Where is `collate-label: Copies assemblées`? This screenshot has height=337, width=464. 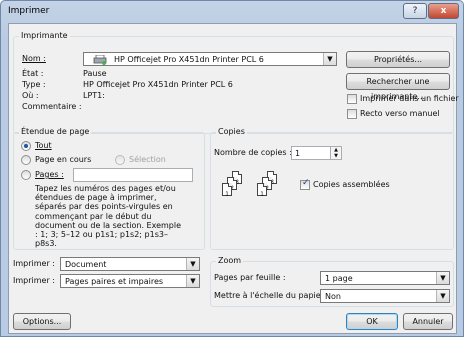
collate-label: Copies assemblées is located at coordinates (351, 184).